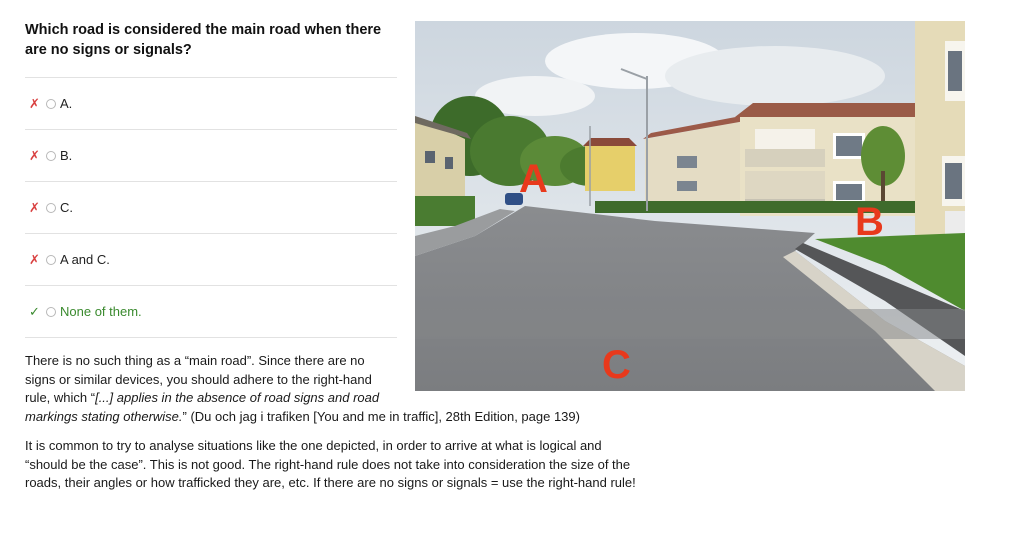 The image size is (1021, 535). Describe the element at coordinates (104, 416) in the screenshot. I see `quote-text: markings stating otherwise.` at that location.